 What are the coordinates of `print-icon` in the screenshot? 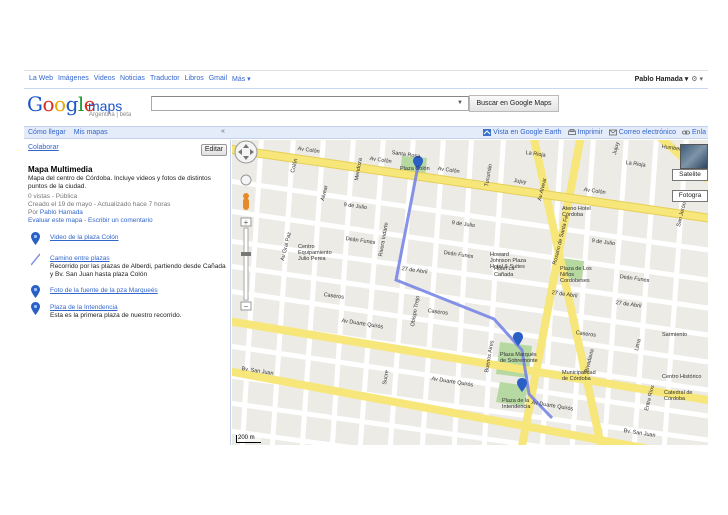 It's located at (571, 132).